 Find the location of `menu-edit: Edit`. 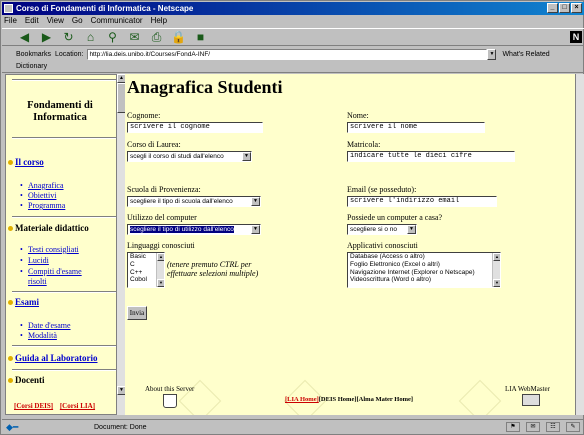

menu-edit: Edit is located at coordinates (32, 21).